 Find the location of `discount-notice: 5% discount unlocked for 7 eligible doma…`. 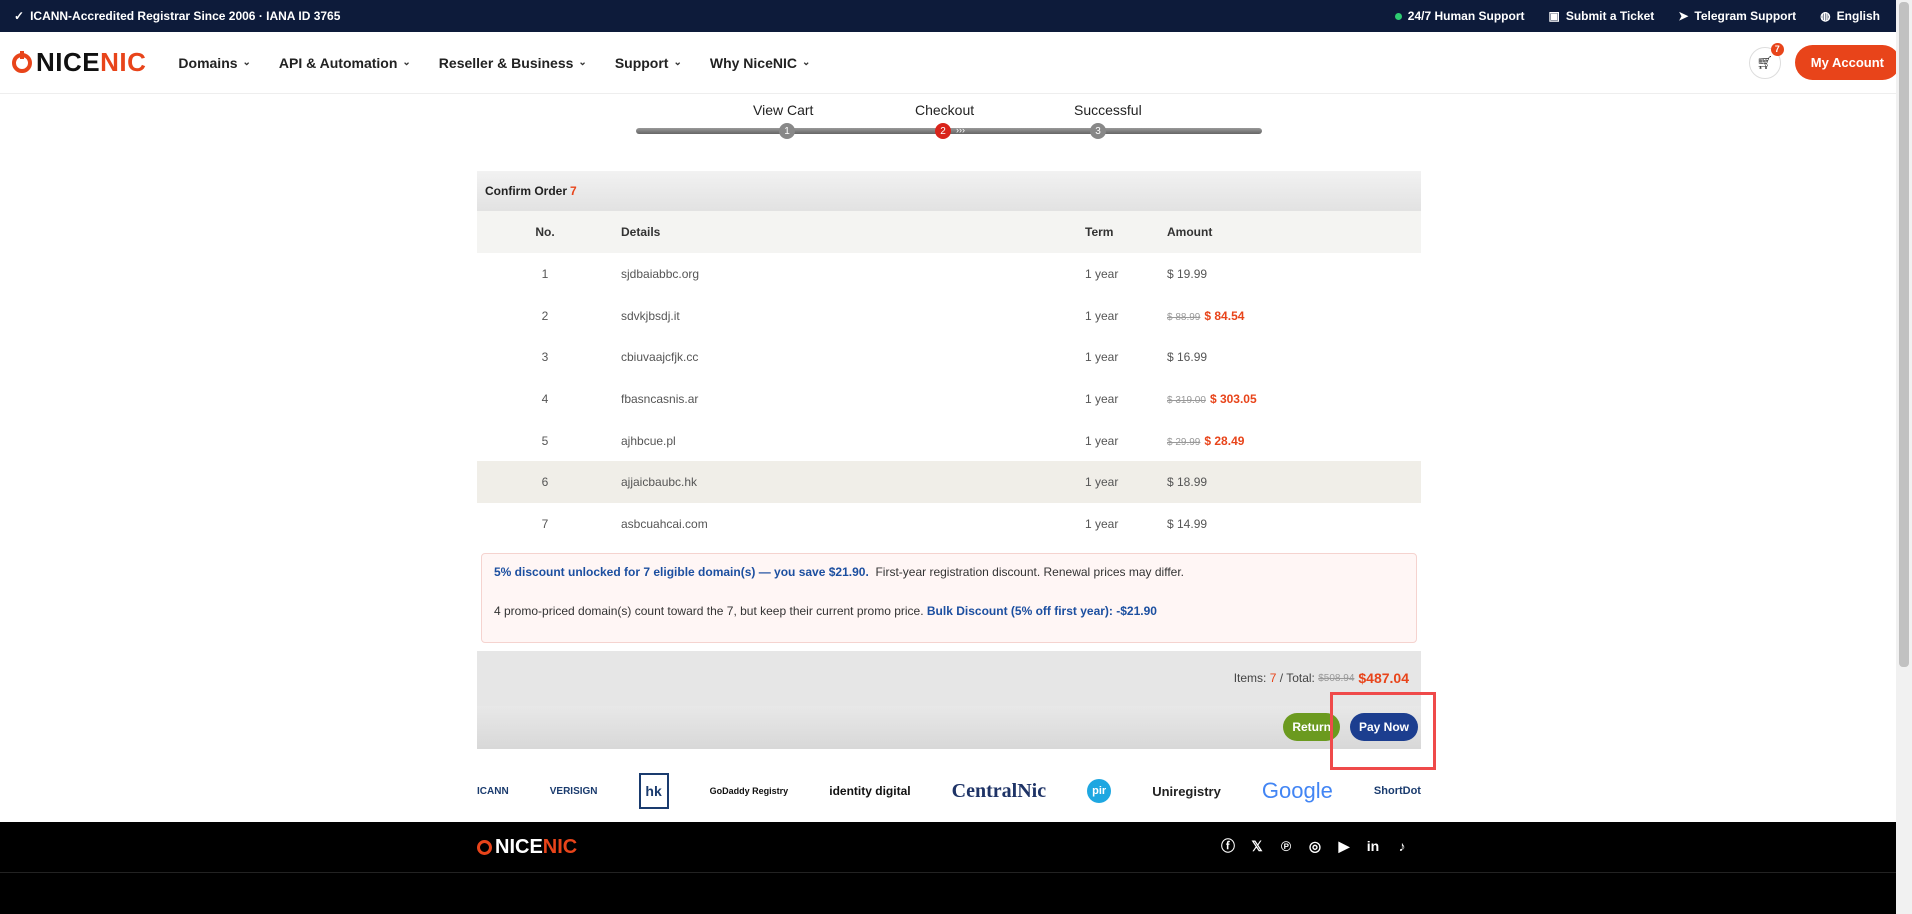

discount-notice: 5% discount unlocked for 7 eligible doma… is located at coordinates (949, 597).